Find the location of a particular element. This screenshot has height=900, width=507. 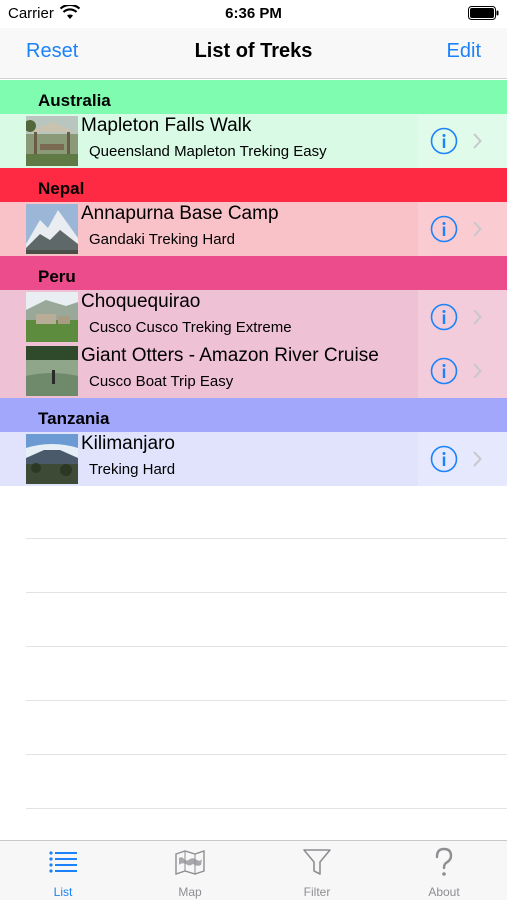

filter-icon is located at coordinates (317, 862).